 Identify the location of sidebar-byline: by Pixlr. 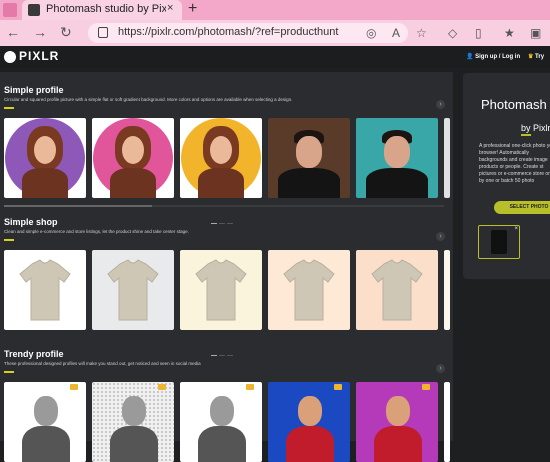
(535, 128).